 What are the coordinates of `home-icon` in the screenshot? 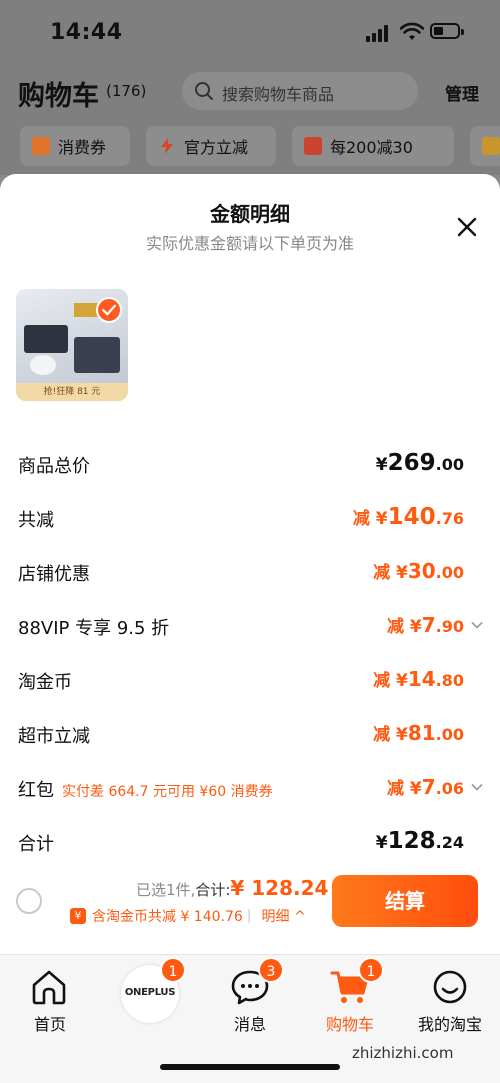 It's located at (49, 987).